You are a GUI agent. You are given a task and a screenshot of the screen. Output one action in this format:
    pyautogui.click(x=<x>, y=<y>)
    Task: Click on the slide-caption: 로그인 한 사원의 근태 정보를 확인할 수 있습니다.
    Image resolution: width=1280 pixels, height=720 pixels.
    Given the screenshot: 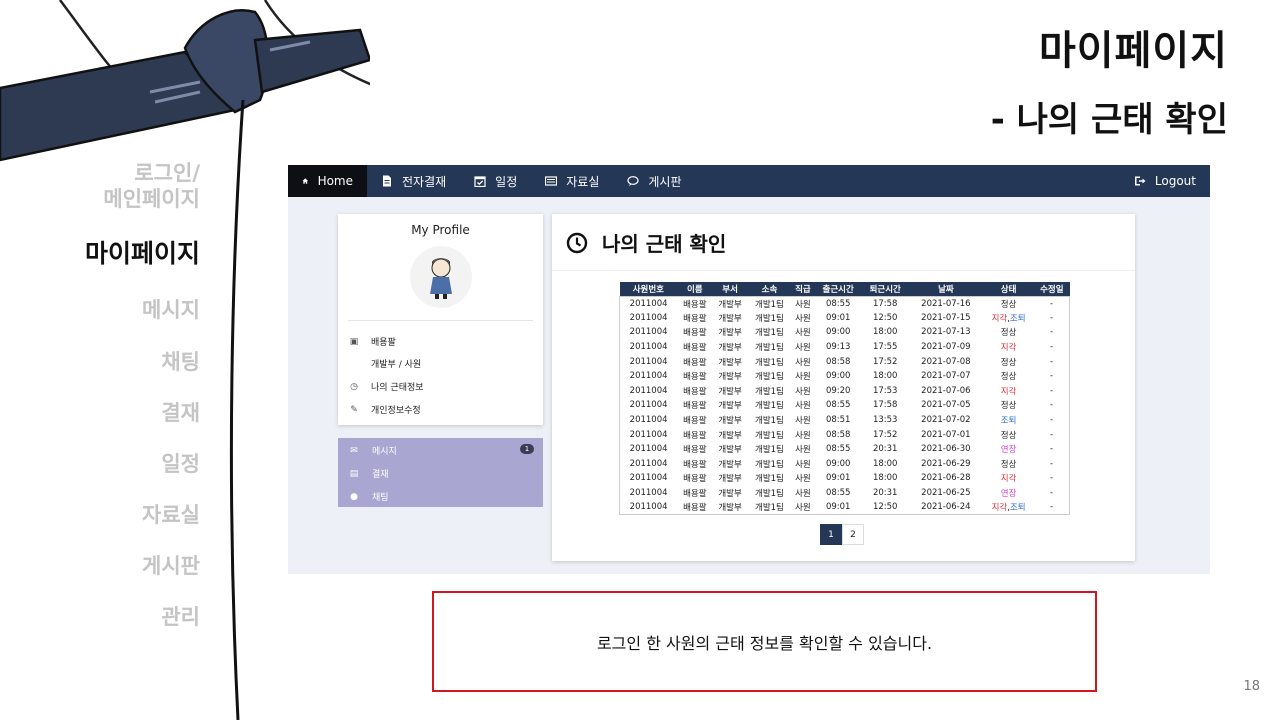 What is the action you would take?
    pyautogui.click(x=764, y=641)
    